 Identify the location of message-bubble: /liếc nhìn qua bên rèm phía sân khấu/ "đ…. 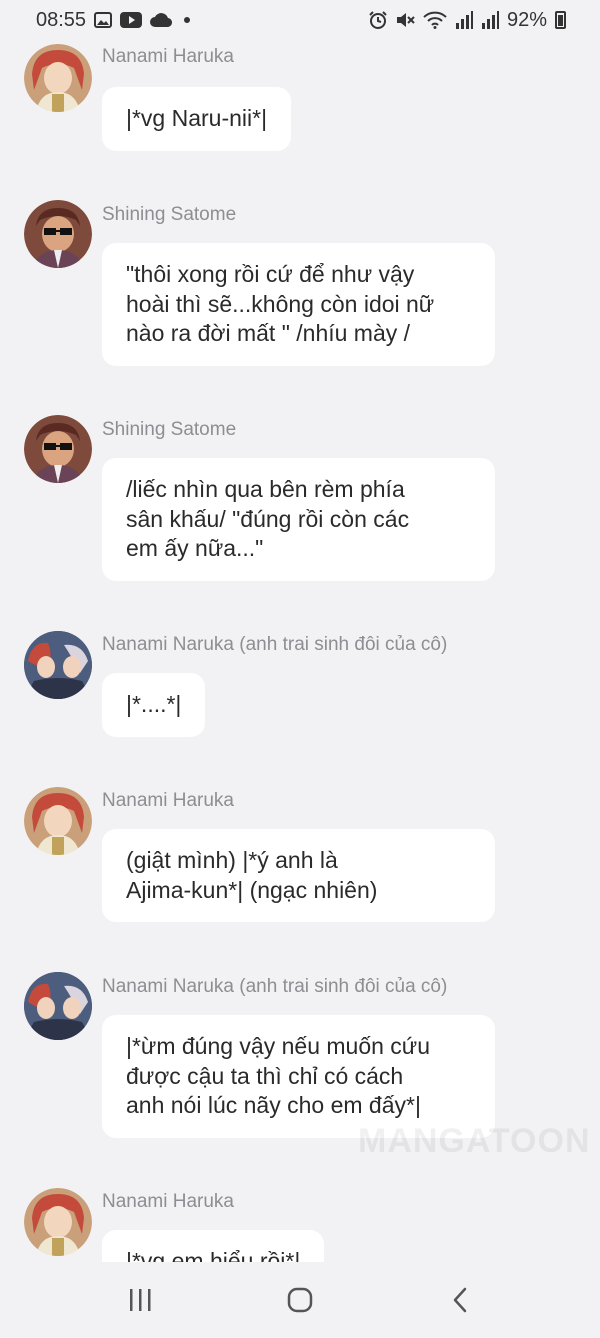
(298, 519).